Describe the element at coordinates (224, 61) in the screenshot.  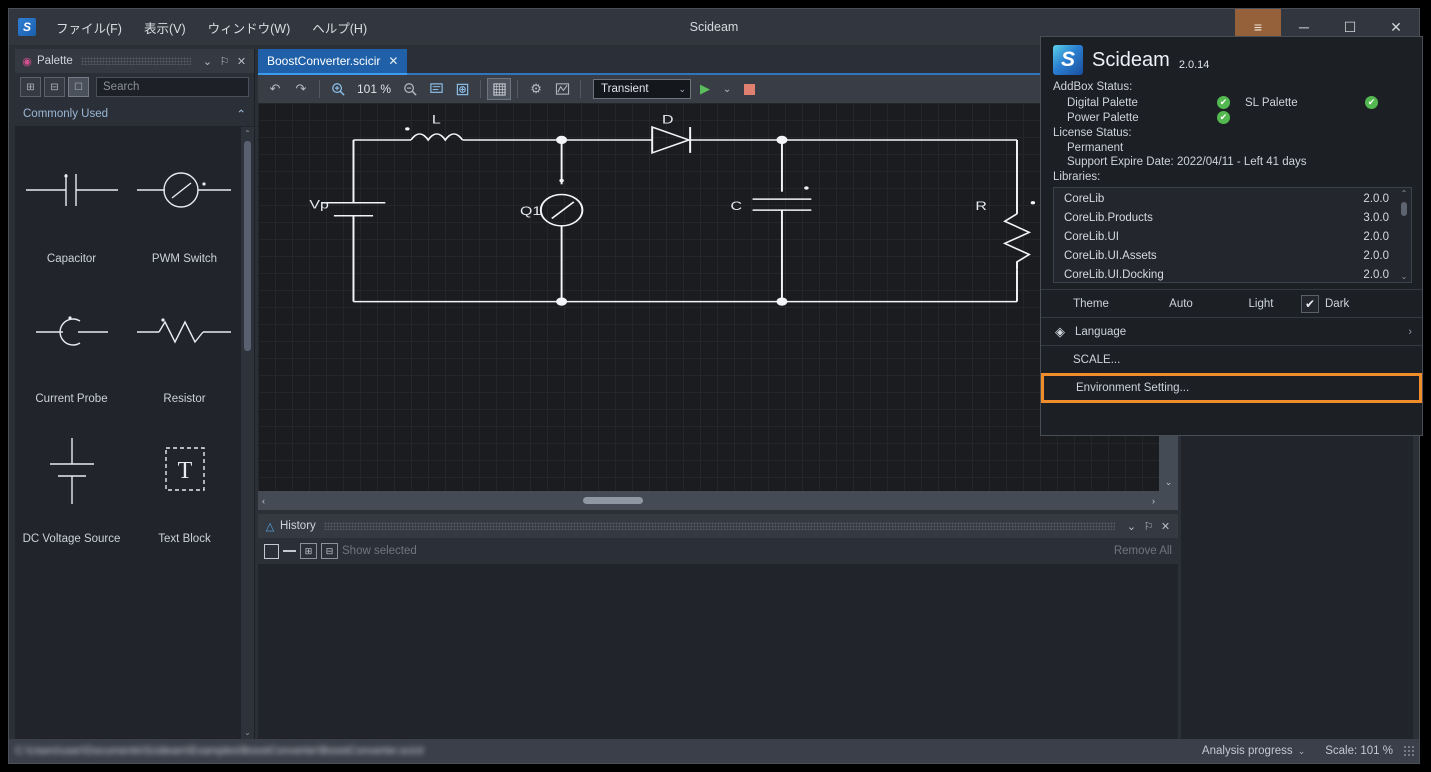
I see `palette-pin-icon: ⚐` at that location.